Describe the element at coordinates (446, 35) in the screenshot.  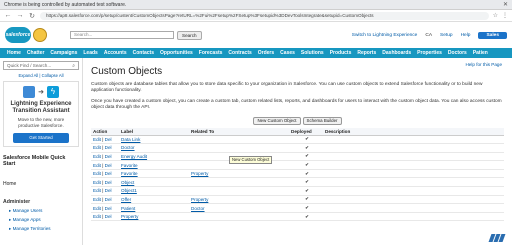
I see `setup-link: Setup` at that location.